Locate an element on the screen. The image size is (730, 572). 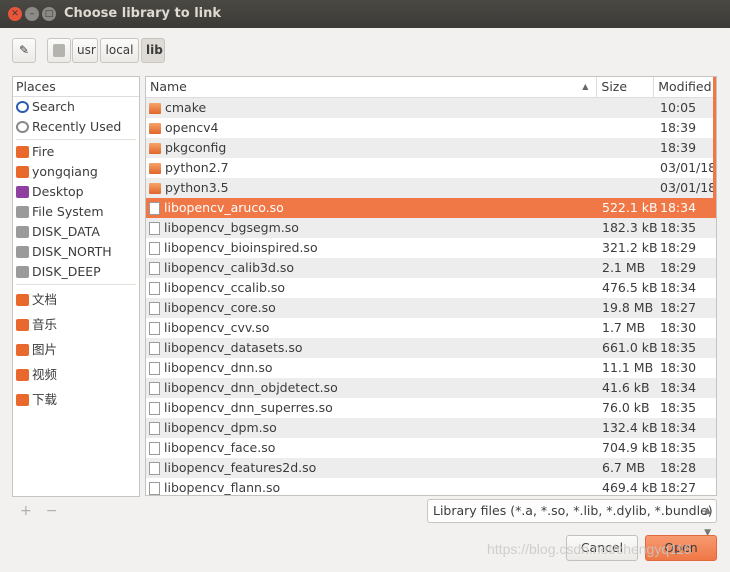
name-cell: opencv4 is located at coordinates (372, 128).